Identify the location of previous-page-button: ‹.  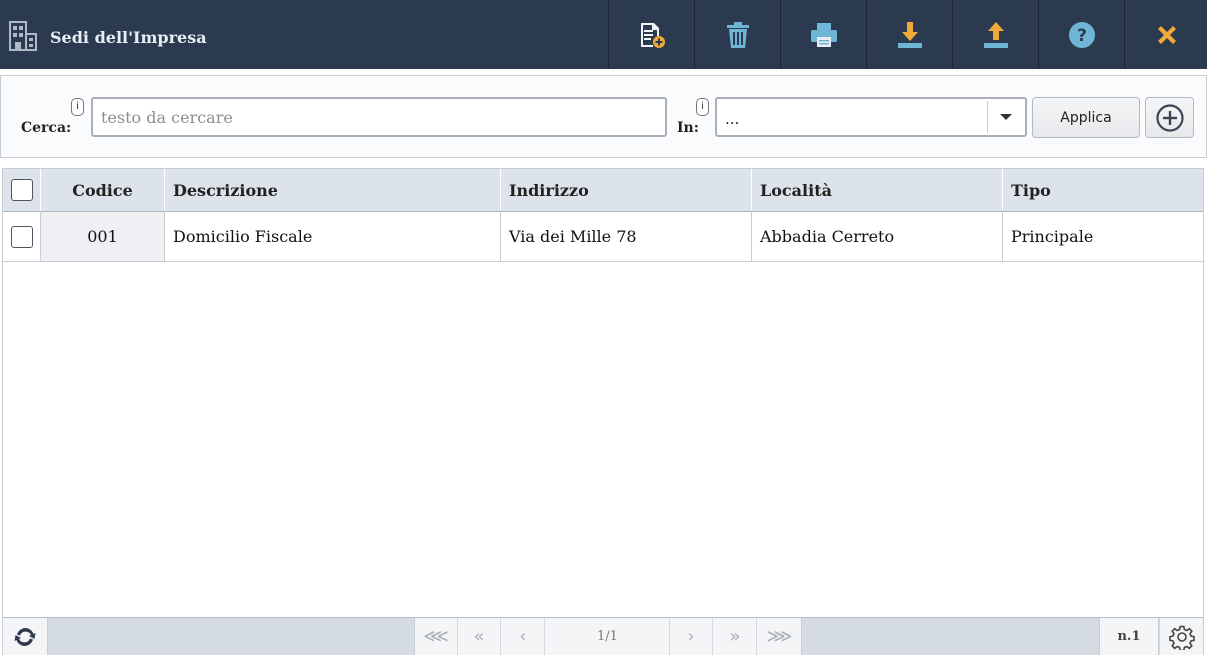
(523, 636).